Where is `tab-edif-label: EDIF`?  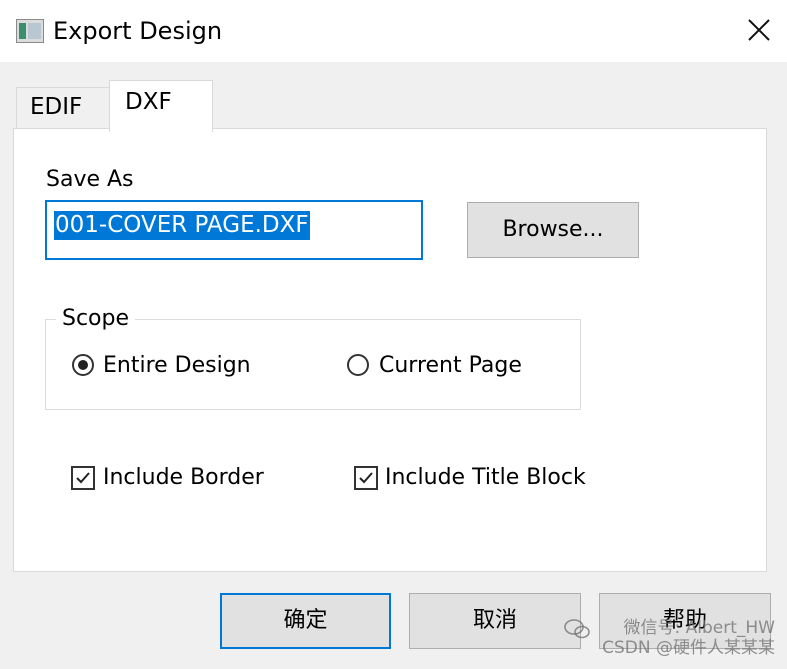
tab-edif-label: EDIF is located at coordinates (56, 107).